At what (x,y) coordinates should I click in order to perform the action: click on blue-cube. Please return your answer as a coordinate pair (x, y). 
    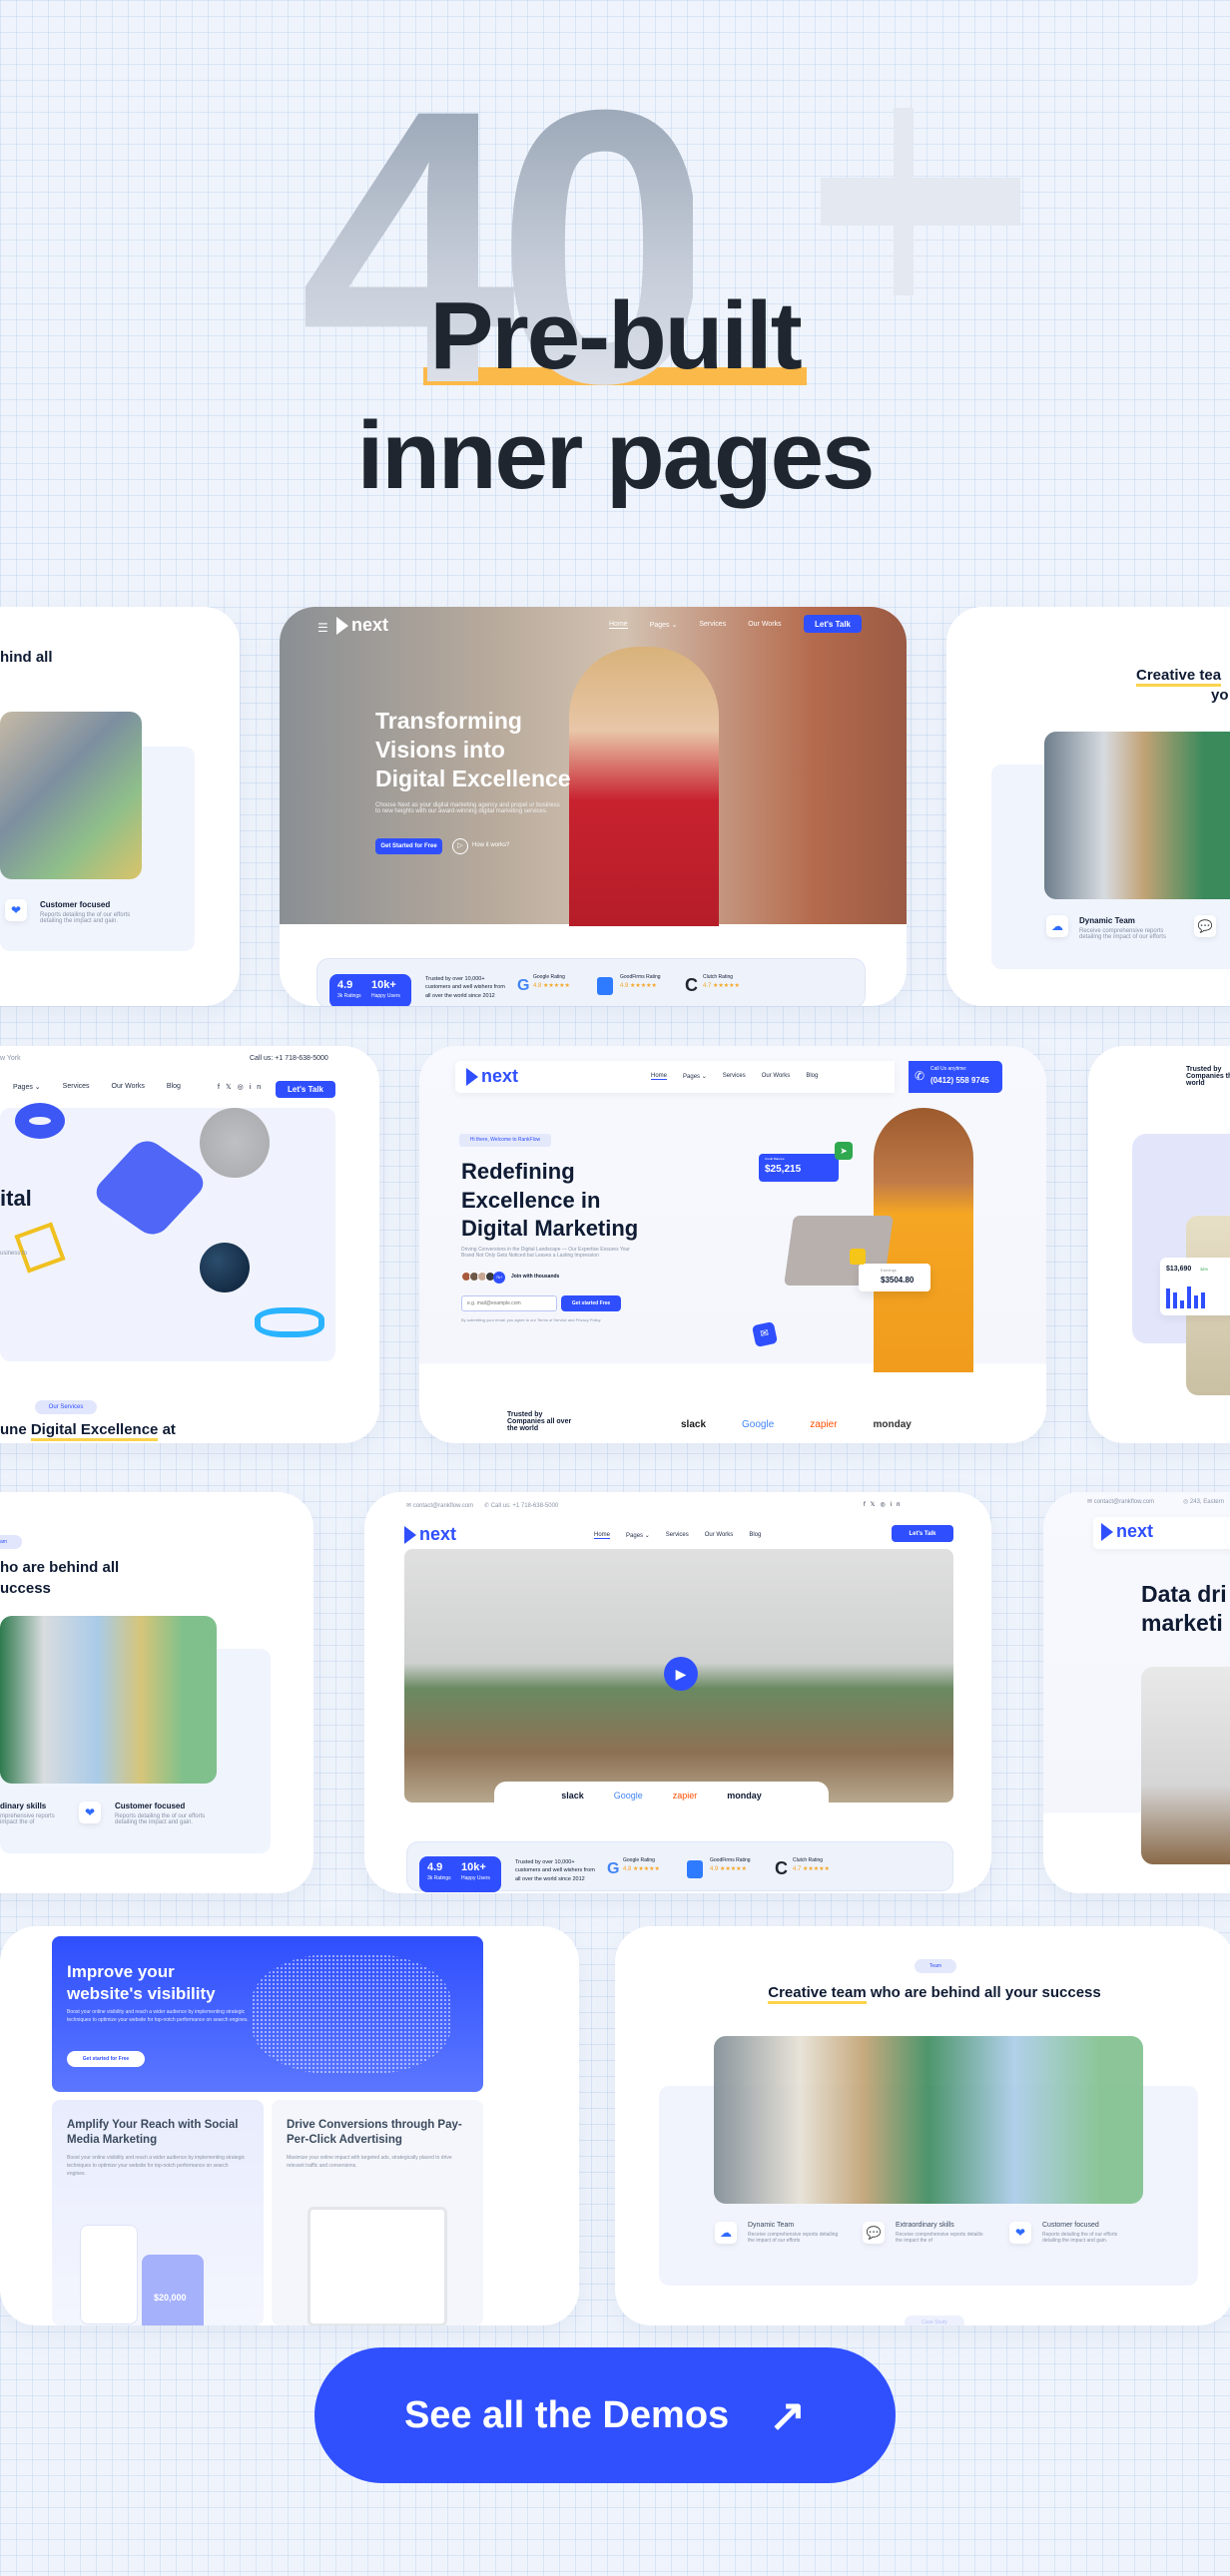
    Looking at the image, I should click on (150, 1188).